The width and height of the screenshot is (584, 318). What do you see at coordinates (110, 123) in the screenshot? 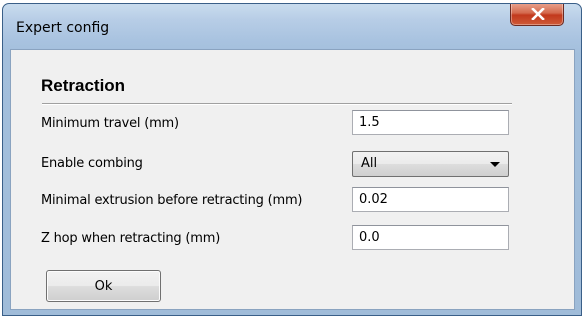
I see `minimum-travel-label: Minimum travel (mm)` at bounding box center [110, 123].